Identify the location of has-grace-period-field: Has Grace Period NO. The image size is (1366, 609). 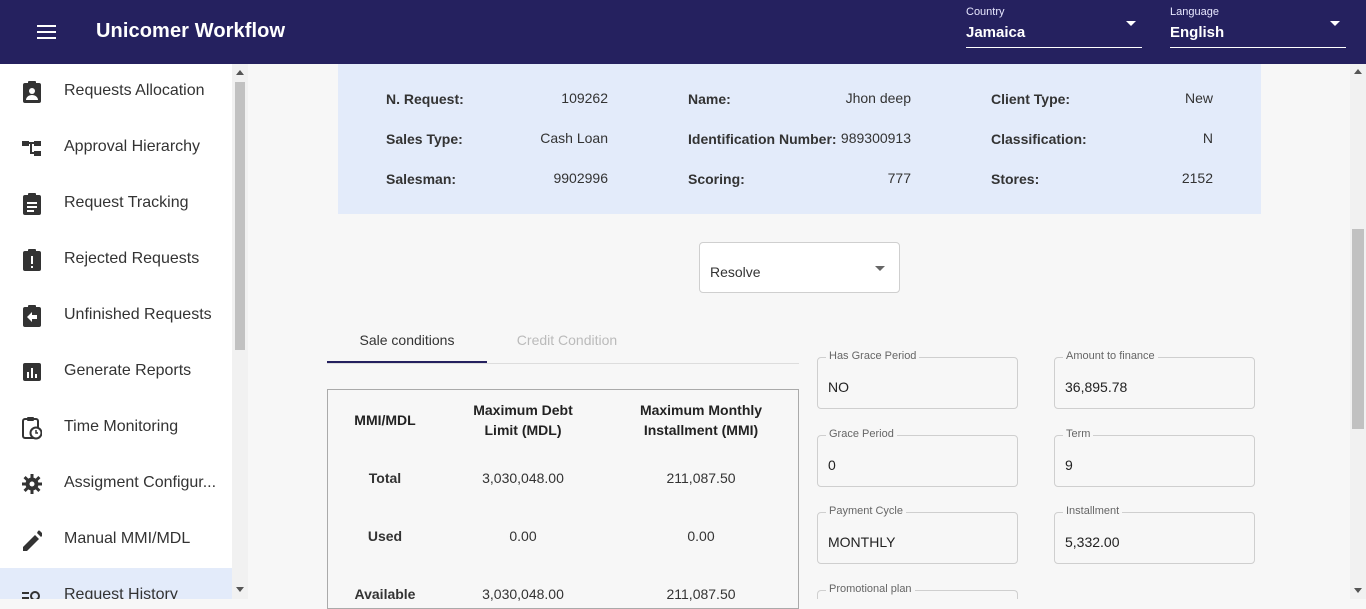
(917, 379).